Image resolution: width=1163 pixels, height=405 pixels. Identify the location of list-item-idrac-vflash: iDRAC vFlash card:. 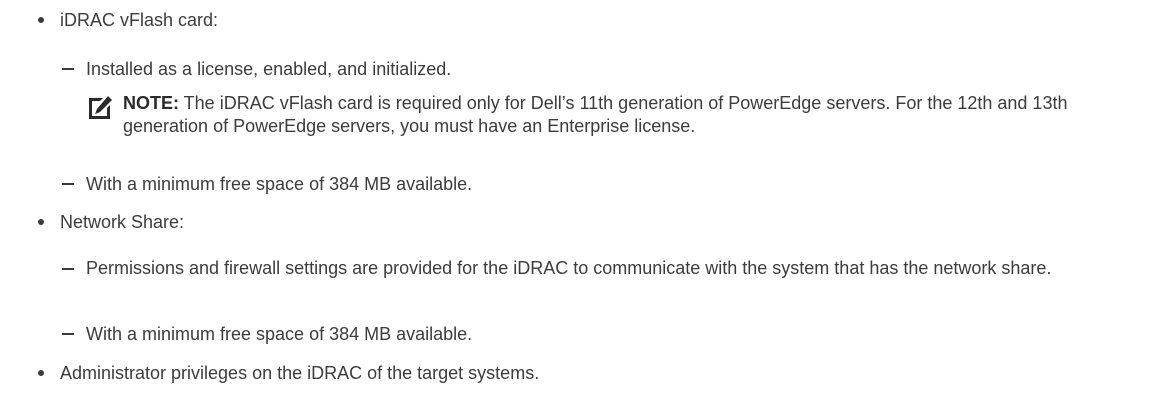
(139, 20).